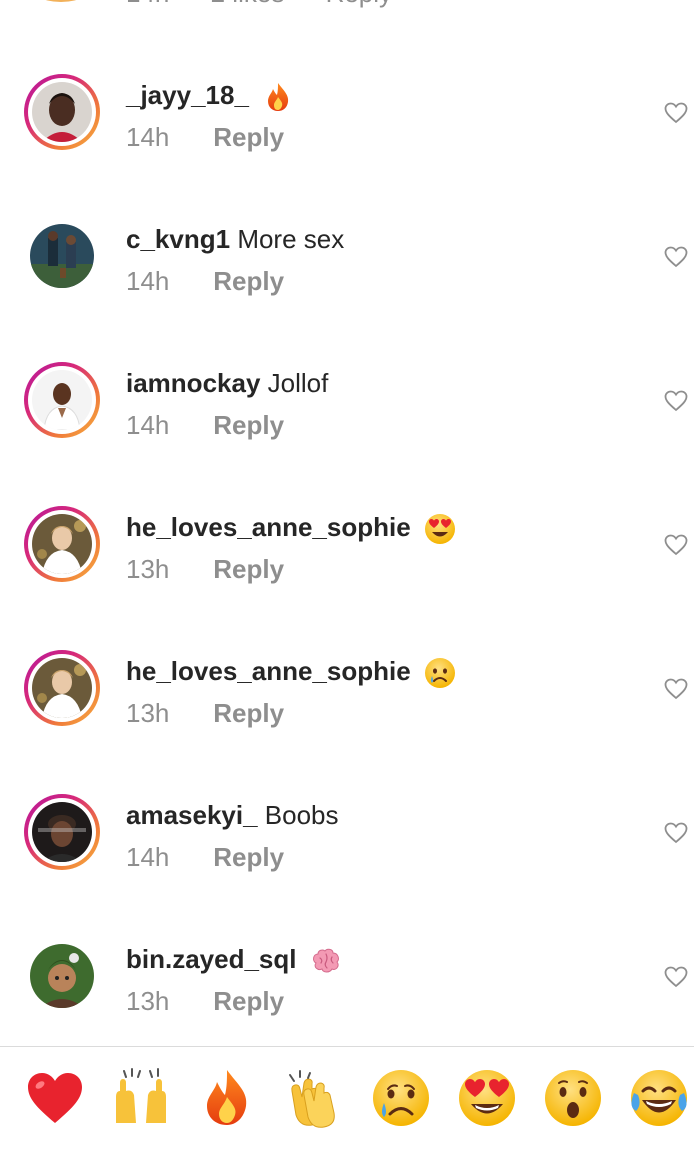 The image size is (694, 1151). I want to click on raised-hands-emoji-icon, so click(141, 1098).